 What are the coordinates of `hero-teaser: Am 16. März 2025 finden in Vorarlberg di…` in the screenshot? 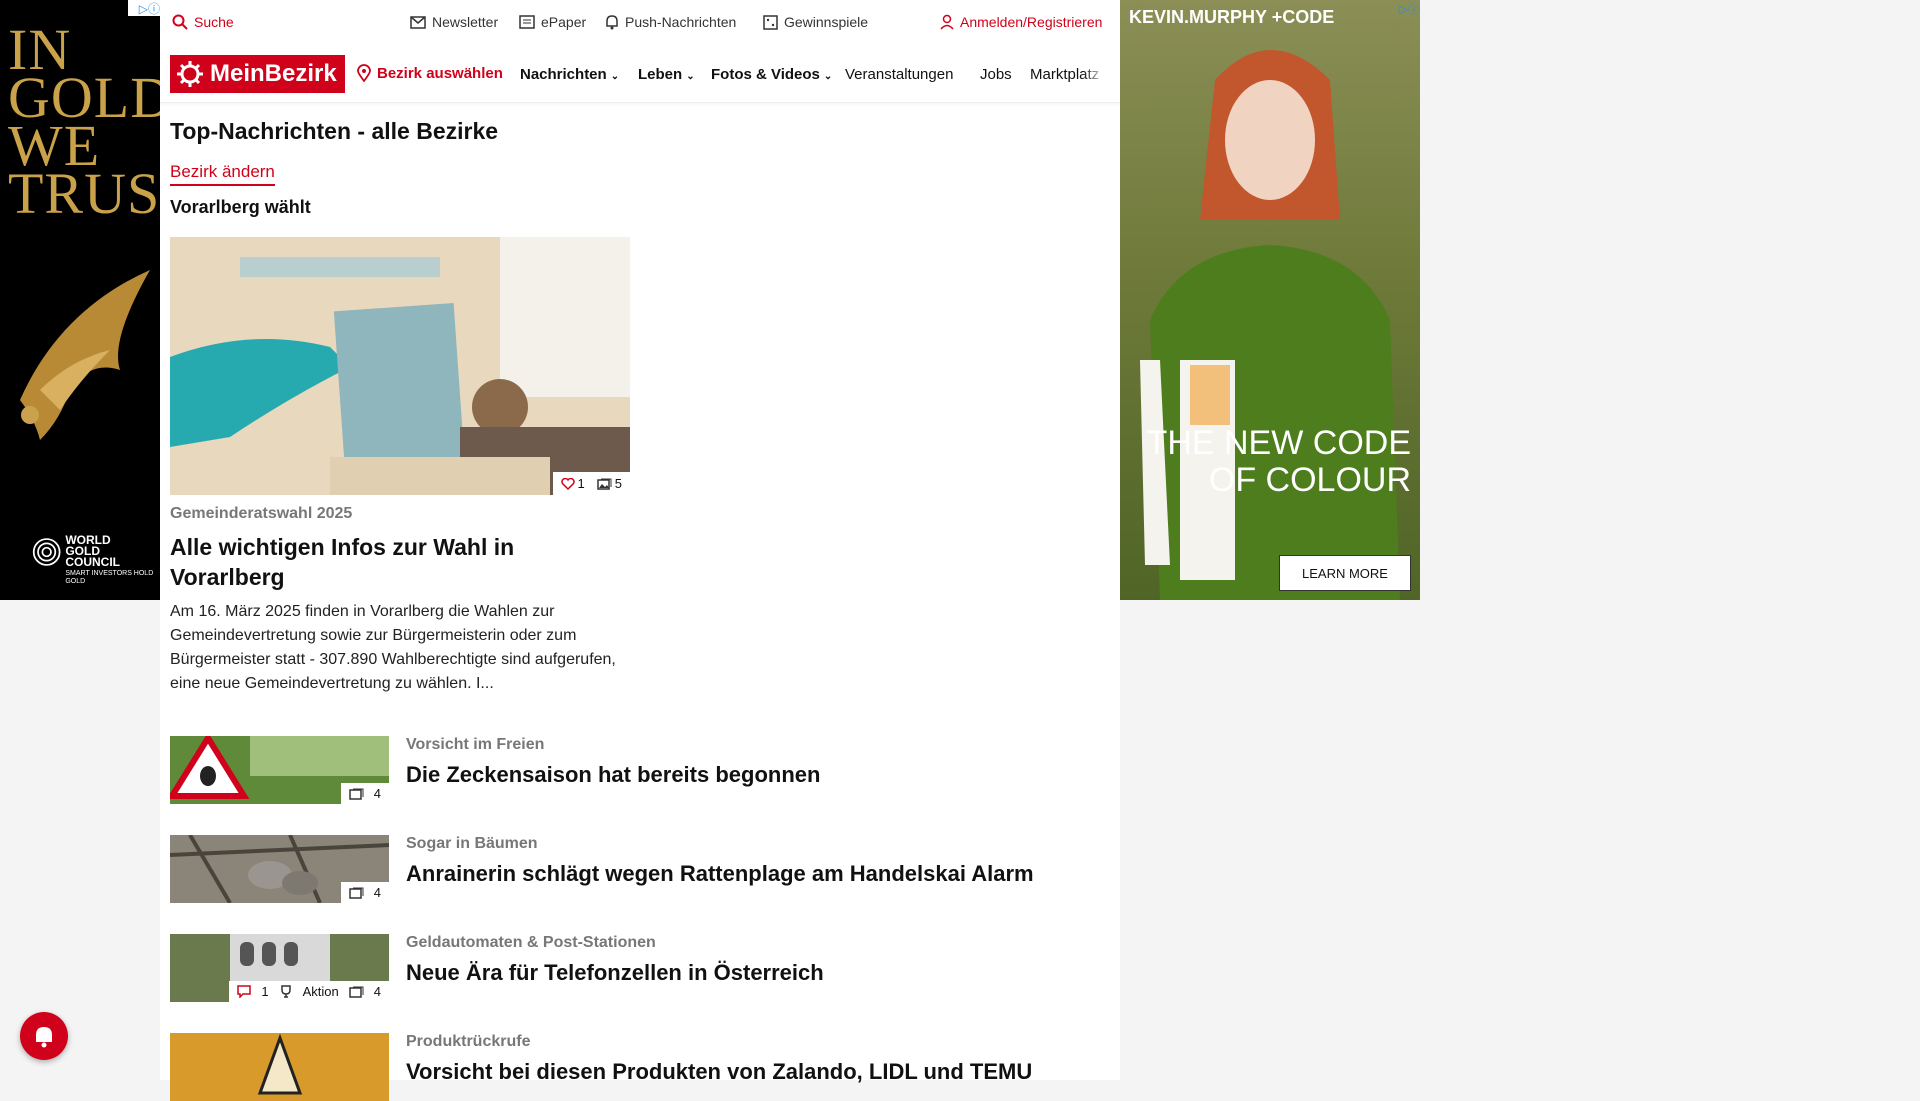 It's located at (393, 647).